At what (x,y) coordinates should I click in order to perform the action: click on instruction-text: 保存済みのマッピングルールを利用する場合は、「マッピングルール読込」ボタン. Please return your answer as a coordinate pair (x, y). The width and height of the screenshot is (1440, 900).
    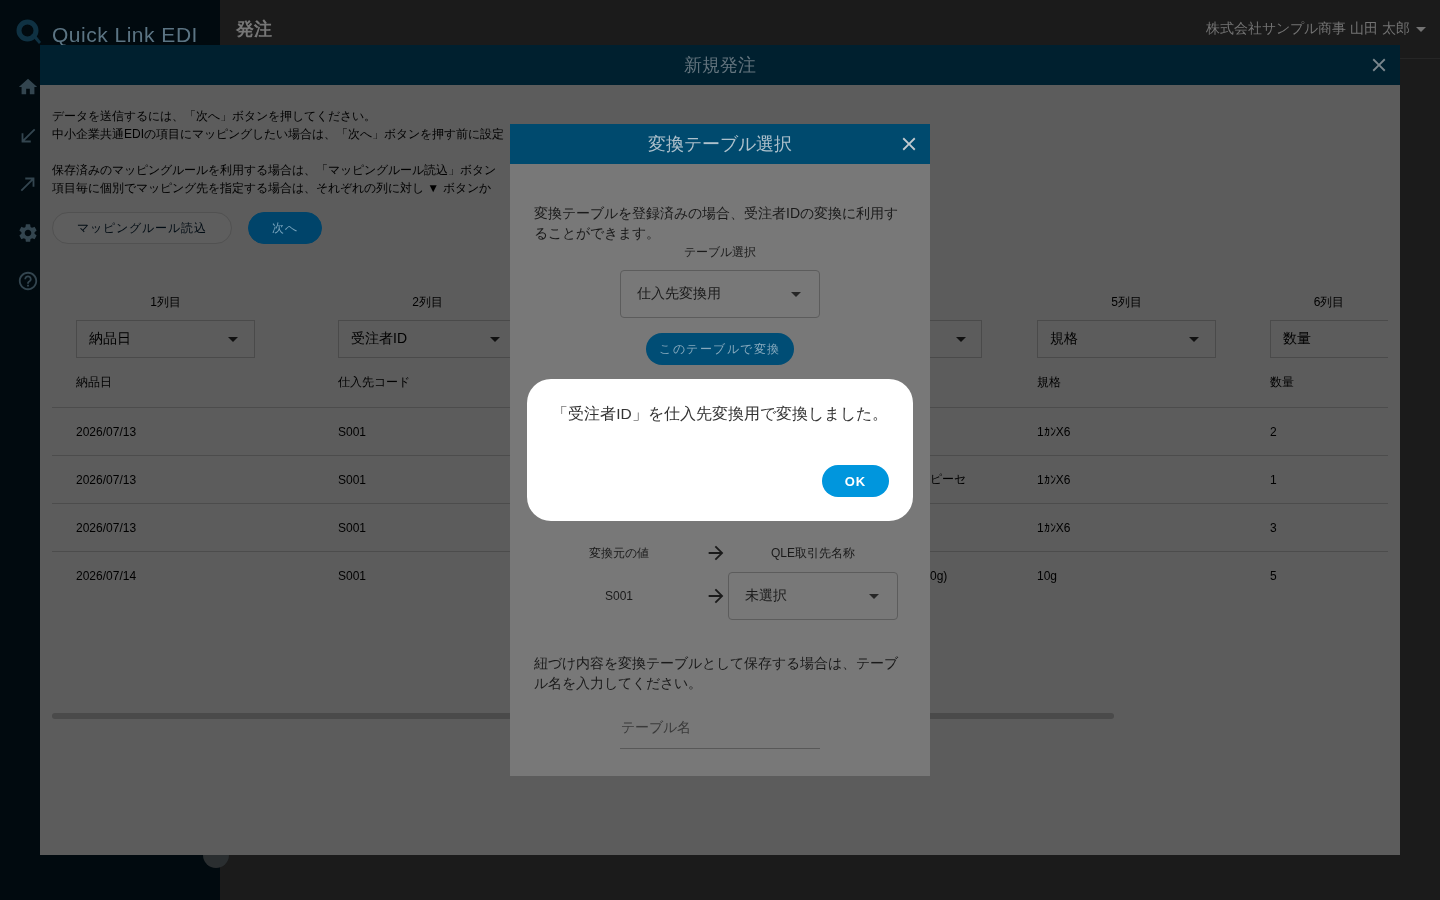
    Looking at the image, I should click on (274, 170).